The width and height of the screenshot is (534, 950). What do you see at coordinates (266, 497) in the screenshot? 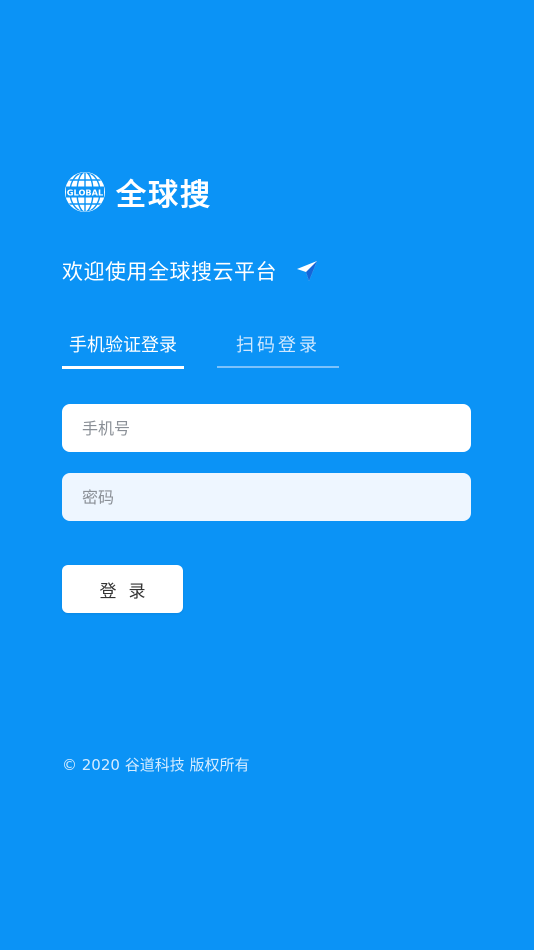
I see `password-input` at bounding box center [266, 497].